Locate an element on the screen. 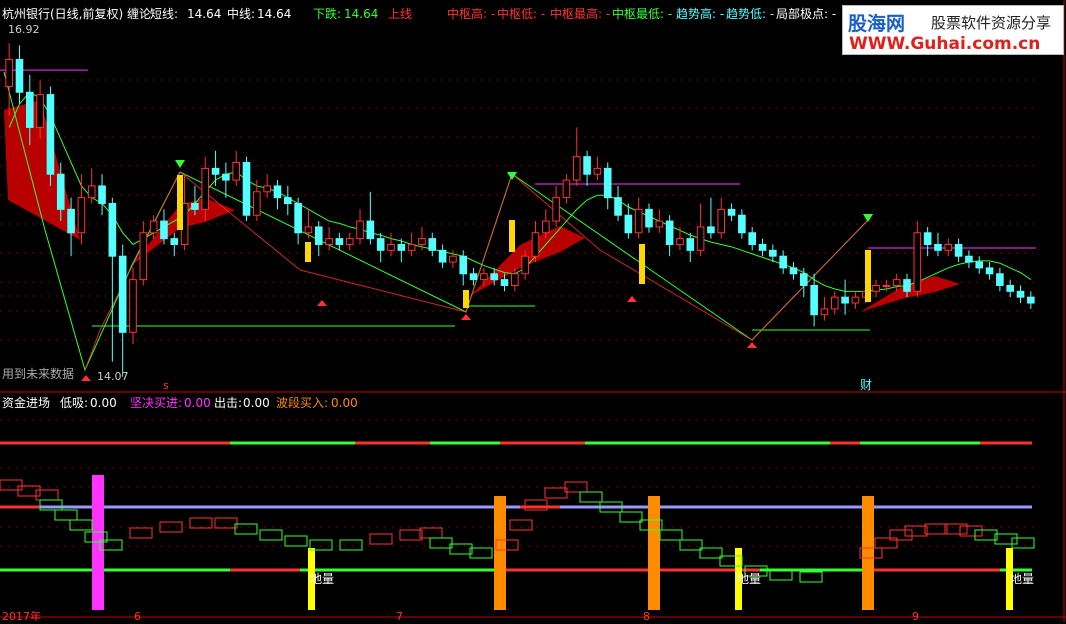  firm-buy-label: 坚决买进: is located at coordinates (156, 403).